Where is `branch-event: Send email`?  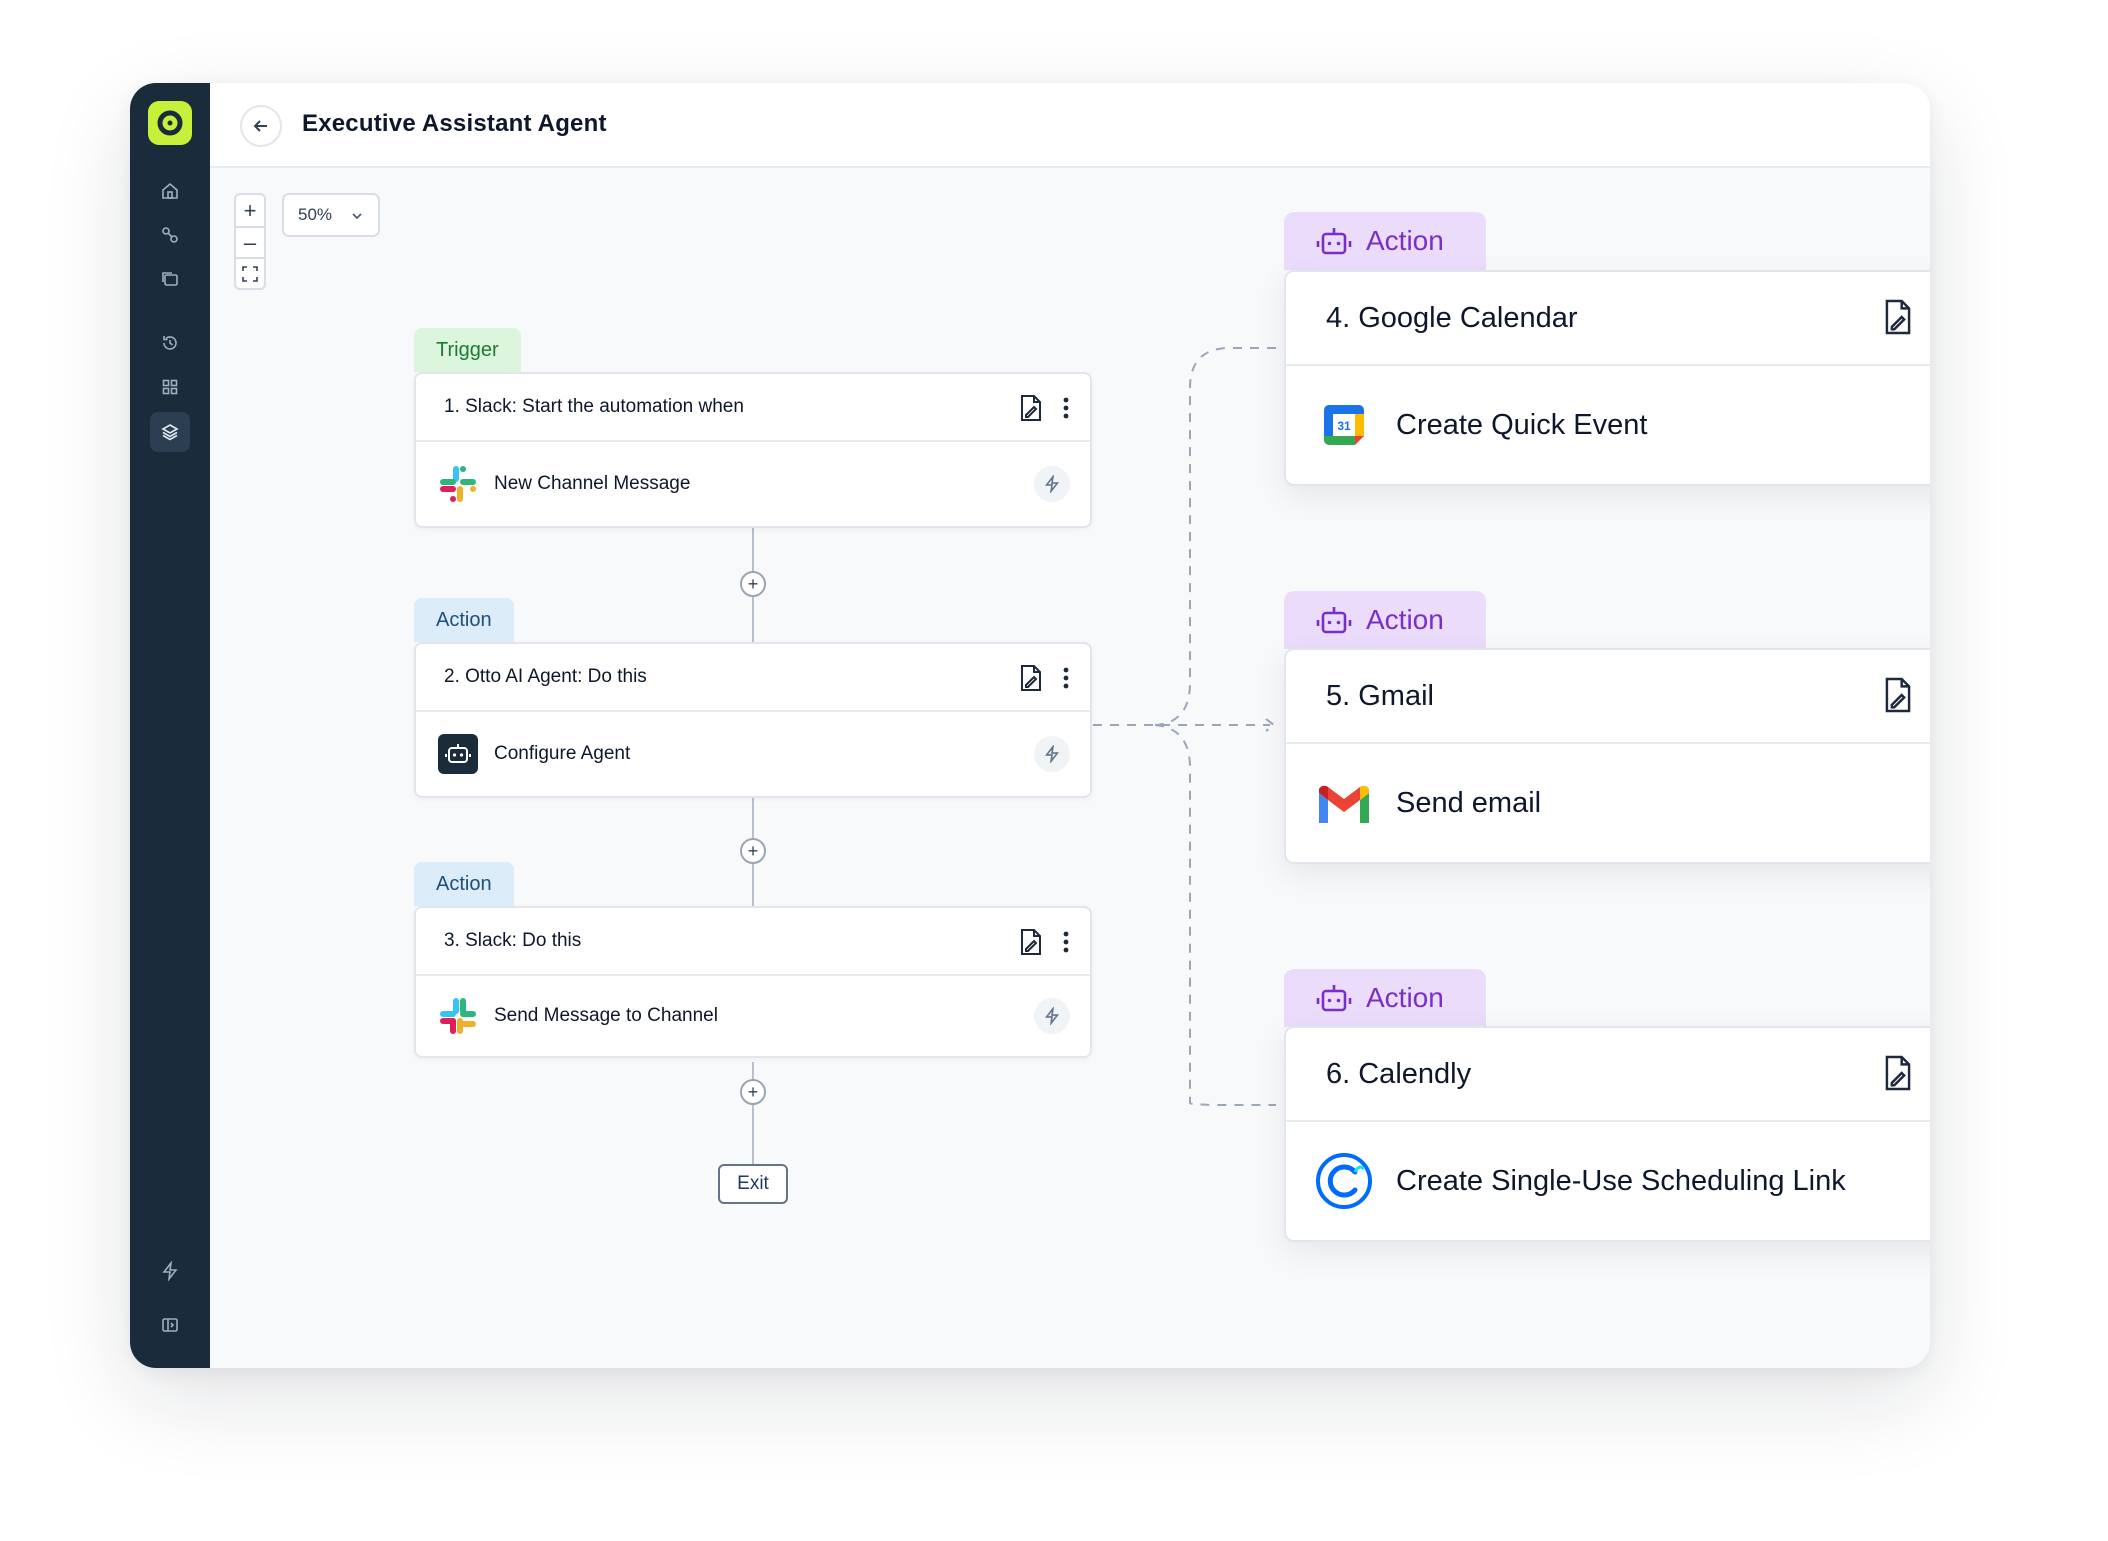
branch-event: Send email is located at coordinates (1608, 803).